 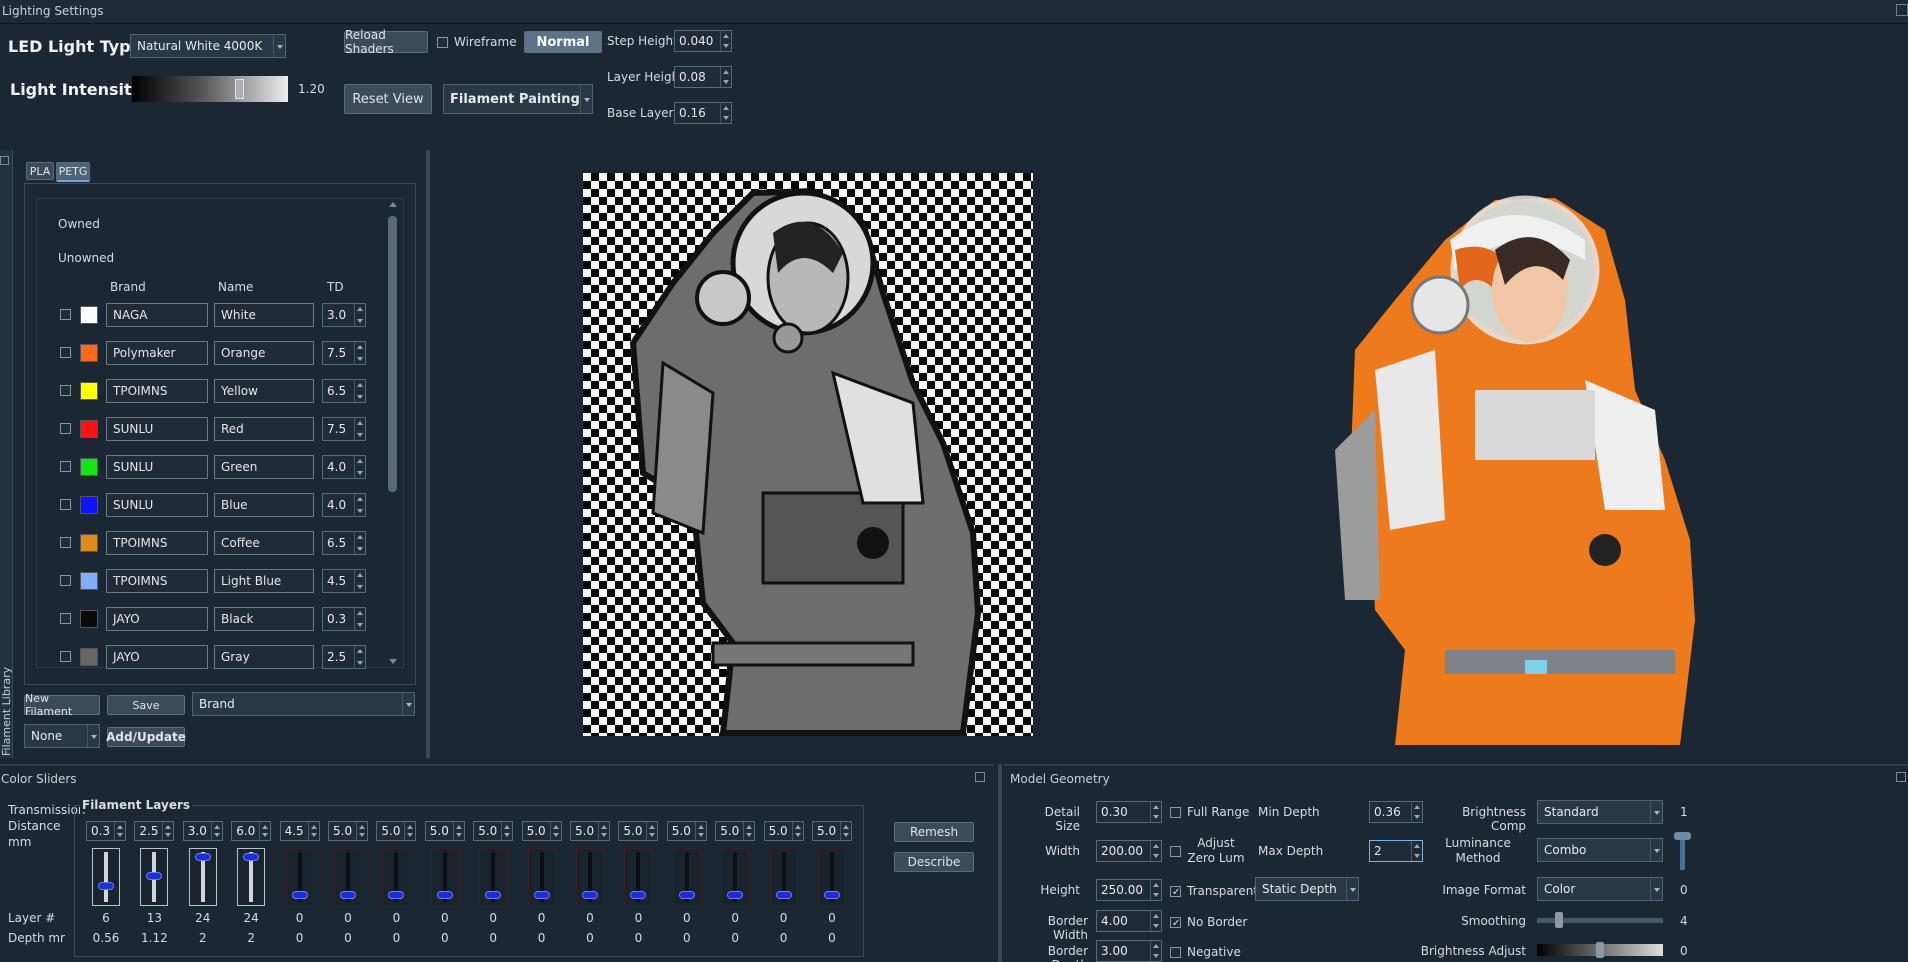 I want to click on tab-petg: PETG, so click(x=73, y=172).